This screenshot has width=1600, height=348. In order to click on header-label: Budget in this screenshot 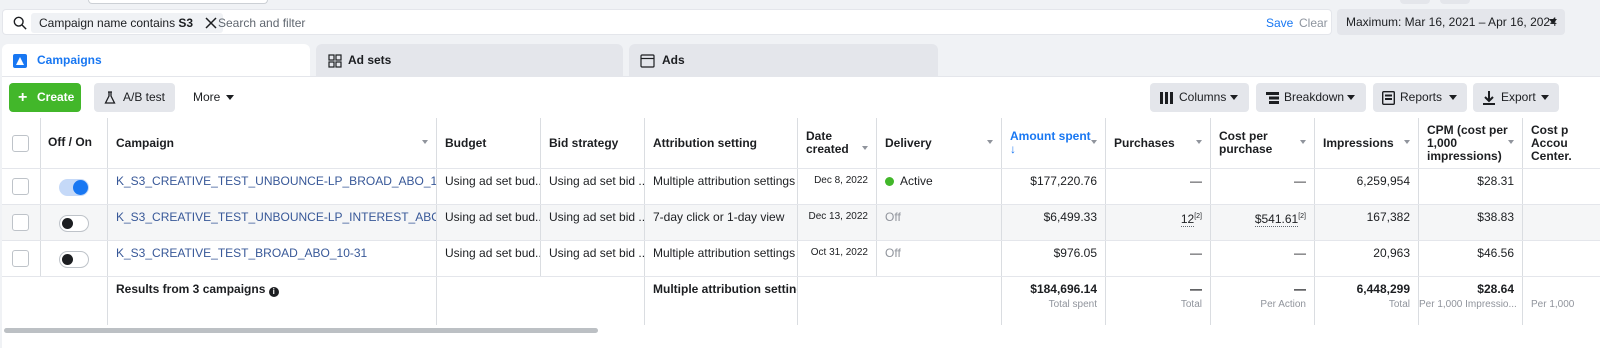, I will do `click(466, 143)`.